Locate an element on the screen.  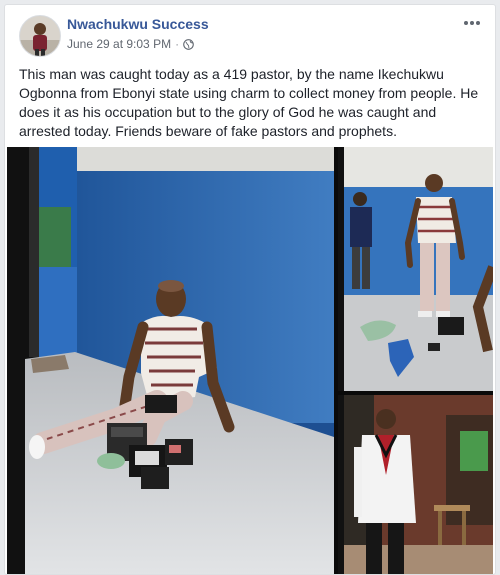
globe-icon is located at coordinates (188, 44).